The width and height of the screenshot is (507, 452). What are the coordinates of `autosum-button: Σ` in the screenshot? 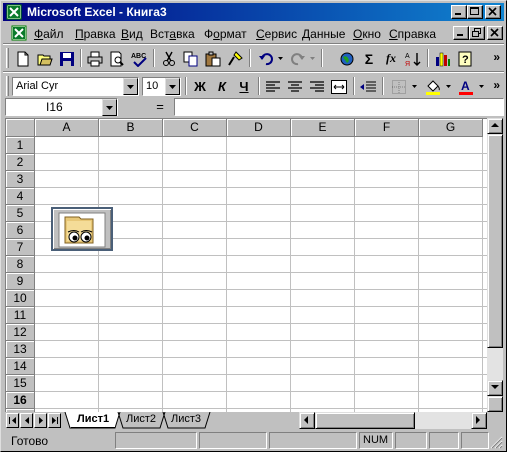 It's located at (369, 58).